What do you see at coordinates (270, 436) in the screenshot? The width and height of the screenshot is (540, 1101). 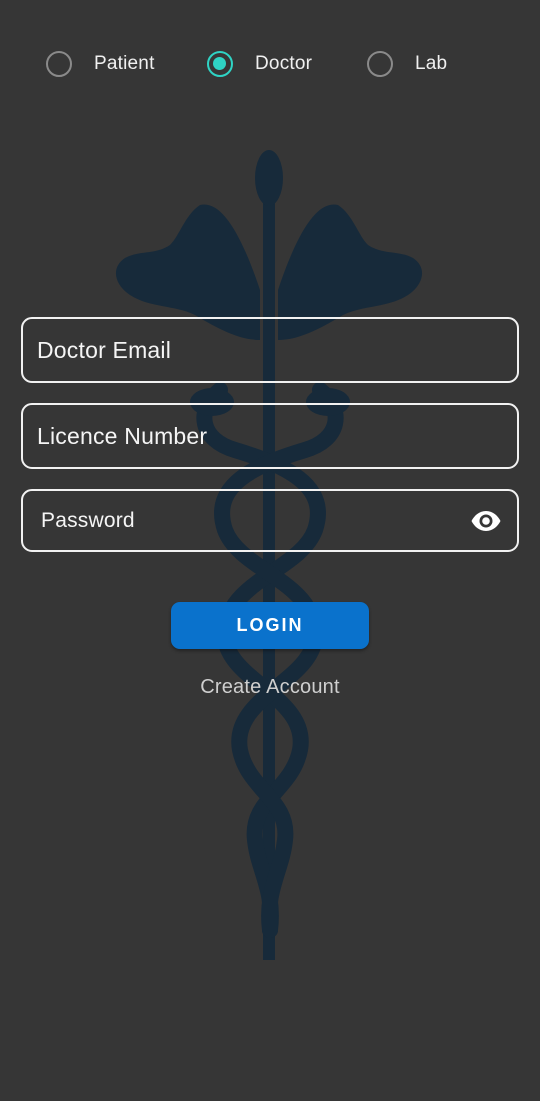 I see `licence-number-field: Licence Number` at bounding box center [270, 436].